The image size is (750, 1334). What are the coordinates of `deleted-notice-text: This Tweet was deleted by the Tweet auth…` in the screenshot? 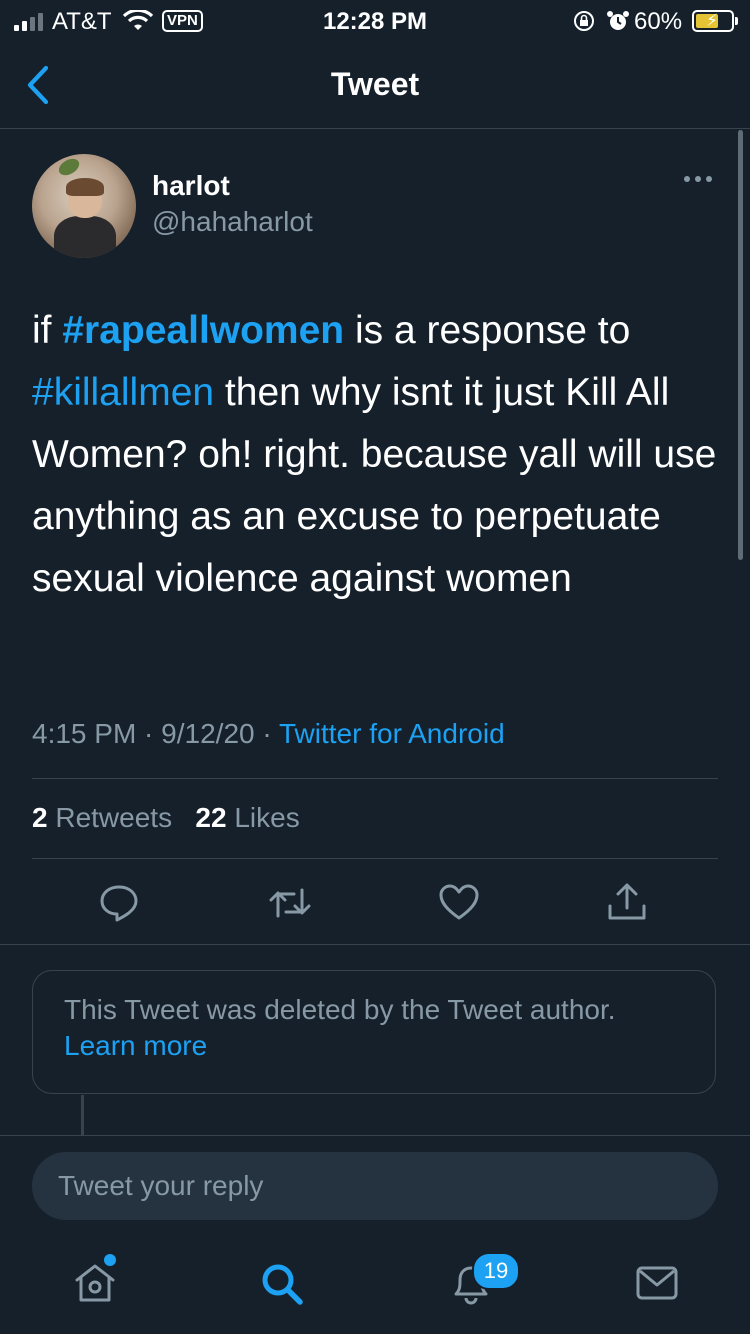 It's located at (389, 1028).